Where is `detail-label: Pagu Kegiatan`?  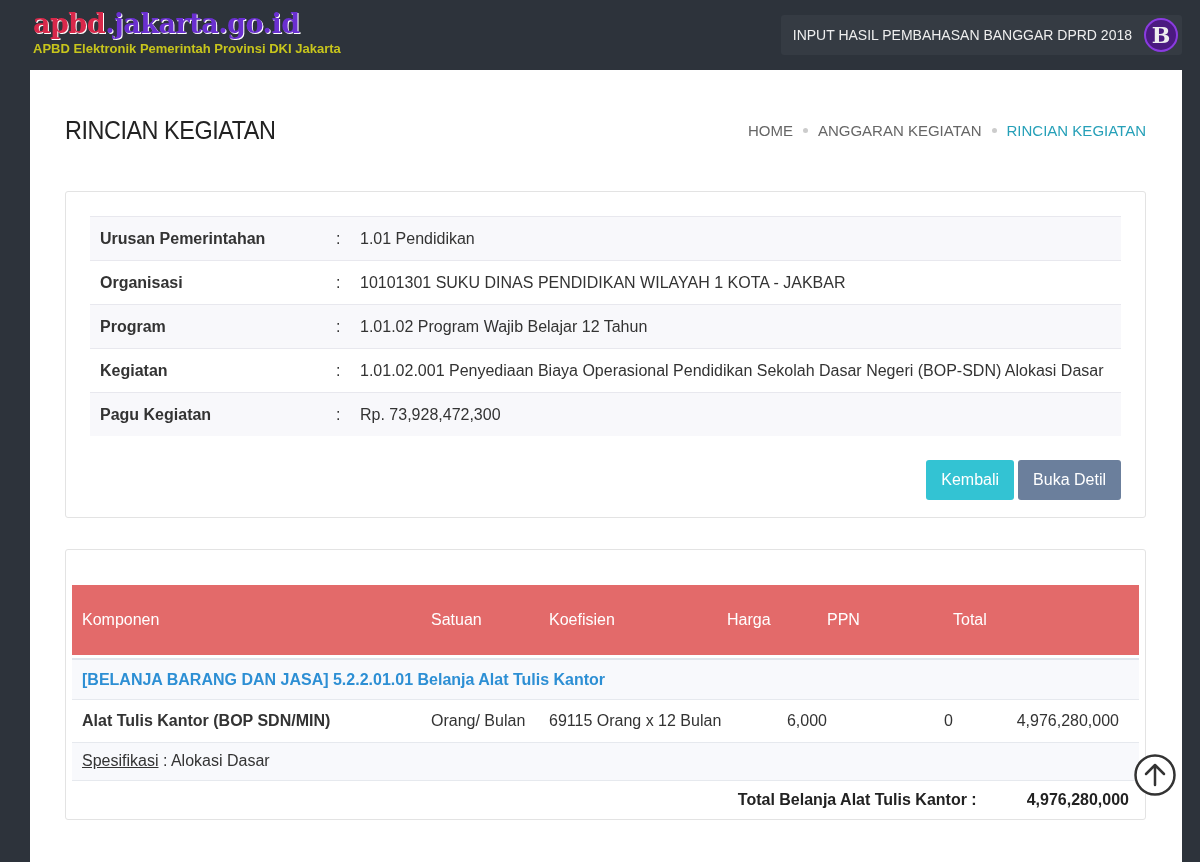 detail-label: Pagu Kegiatan is located at coordinates (156, 415).